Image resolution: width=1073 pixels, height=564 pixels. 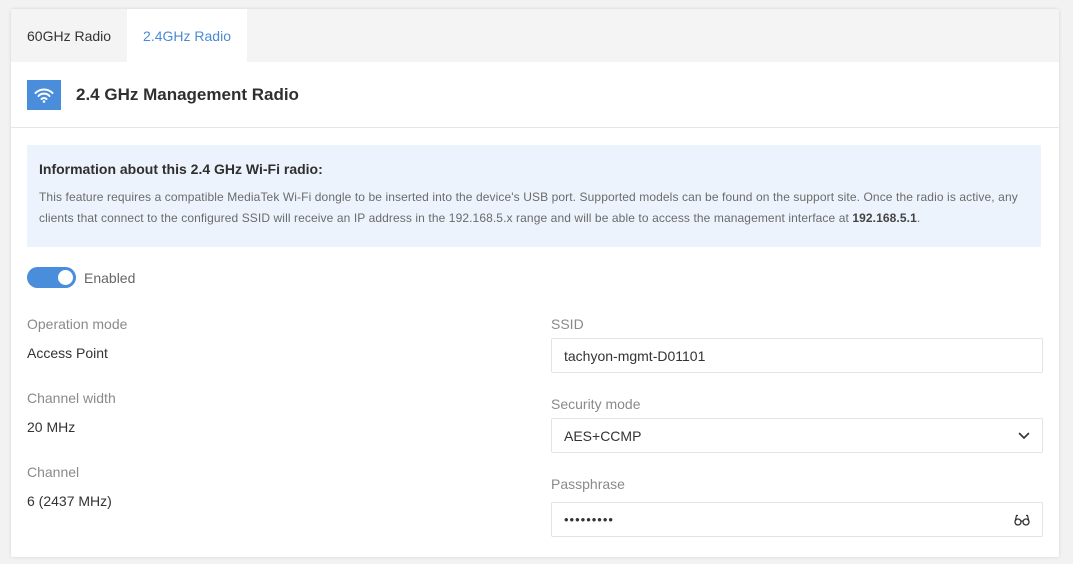 What do you see at coordinates (67, 353) in the screenshot?
I see `operation-mode-value: Access Point` at bounding box center [67, 353].